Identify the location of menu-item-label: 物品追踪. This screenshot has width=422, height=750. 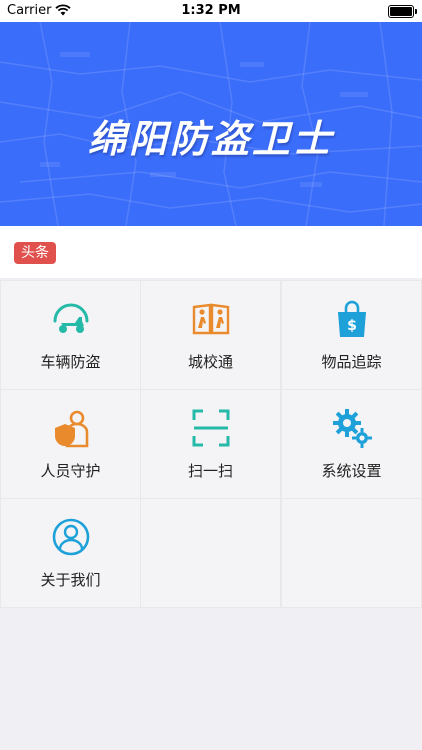
(351, 362).